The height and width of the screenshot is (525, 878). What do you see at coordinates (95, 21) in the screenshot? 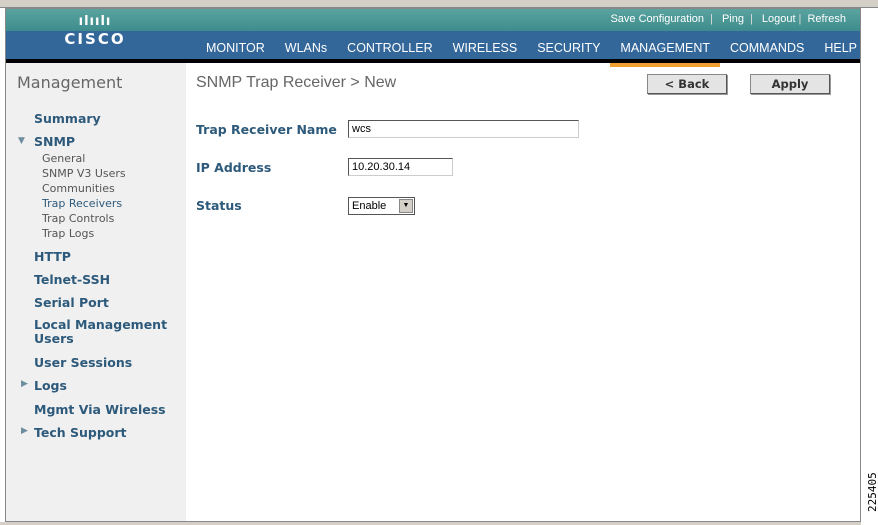
I see `logo-bars: ılıılı` at bounding box center [95, 21].